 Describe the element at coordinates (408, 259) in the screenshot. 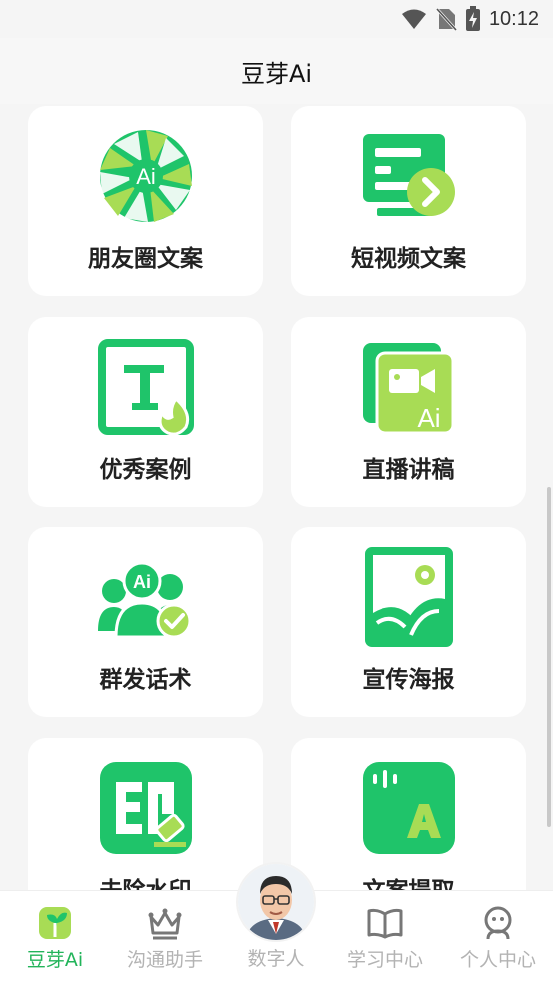

I see `card-label: 短视频文案` at that location.